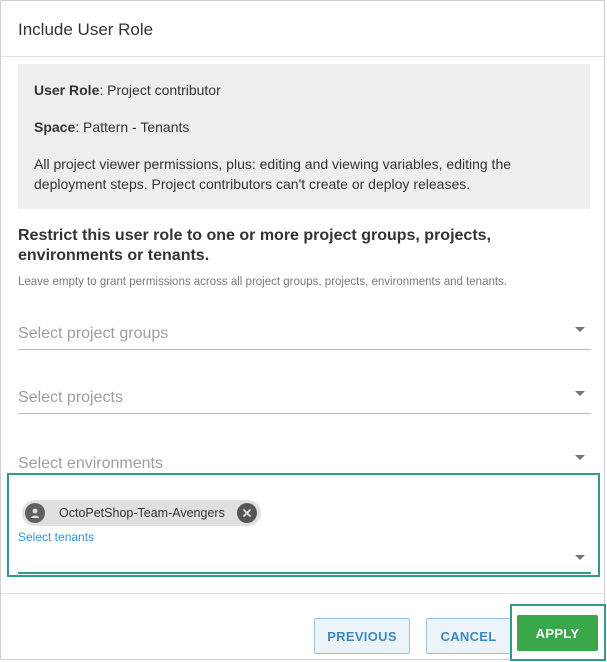 The image size is (607, 662). I want to click on project-groups-select: Select project groups, so click(304, 332).